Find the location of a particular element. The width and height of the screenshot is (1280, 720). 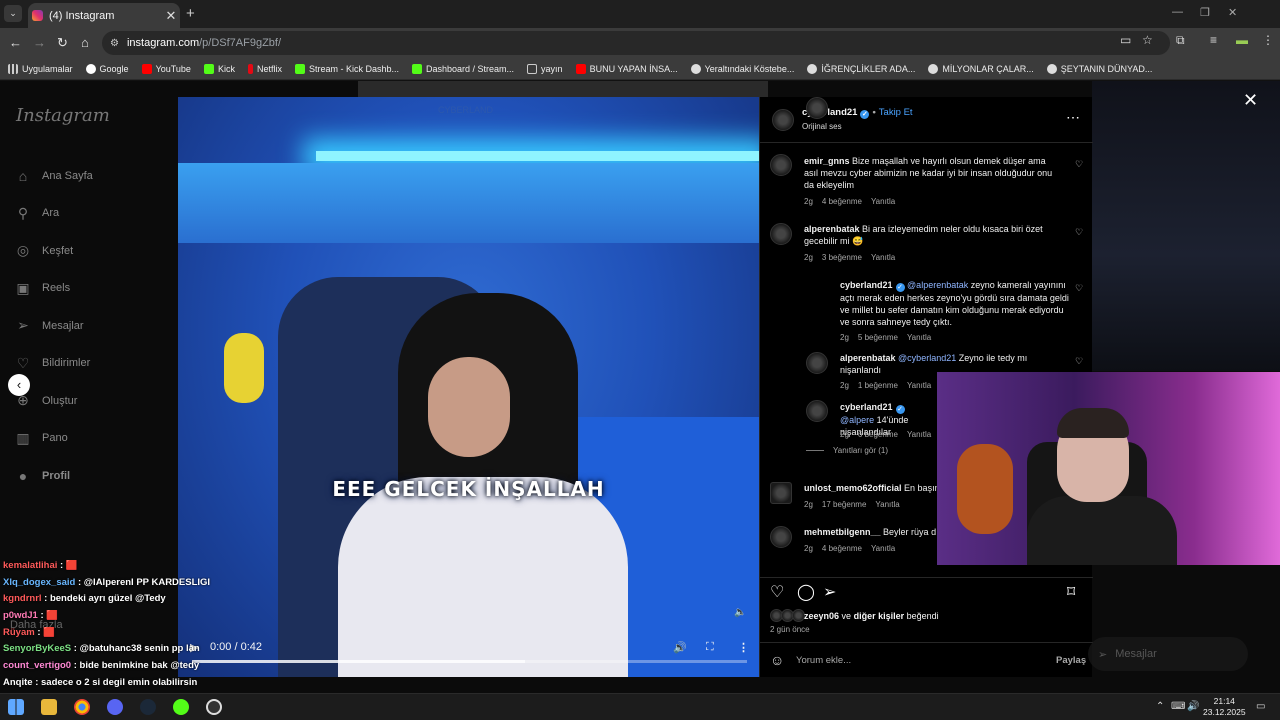

comment-user: emir_gnns is located at coordinates (827, 161).